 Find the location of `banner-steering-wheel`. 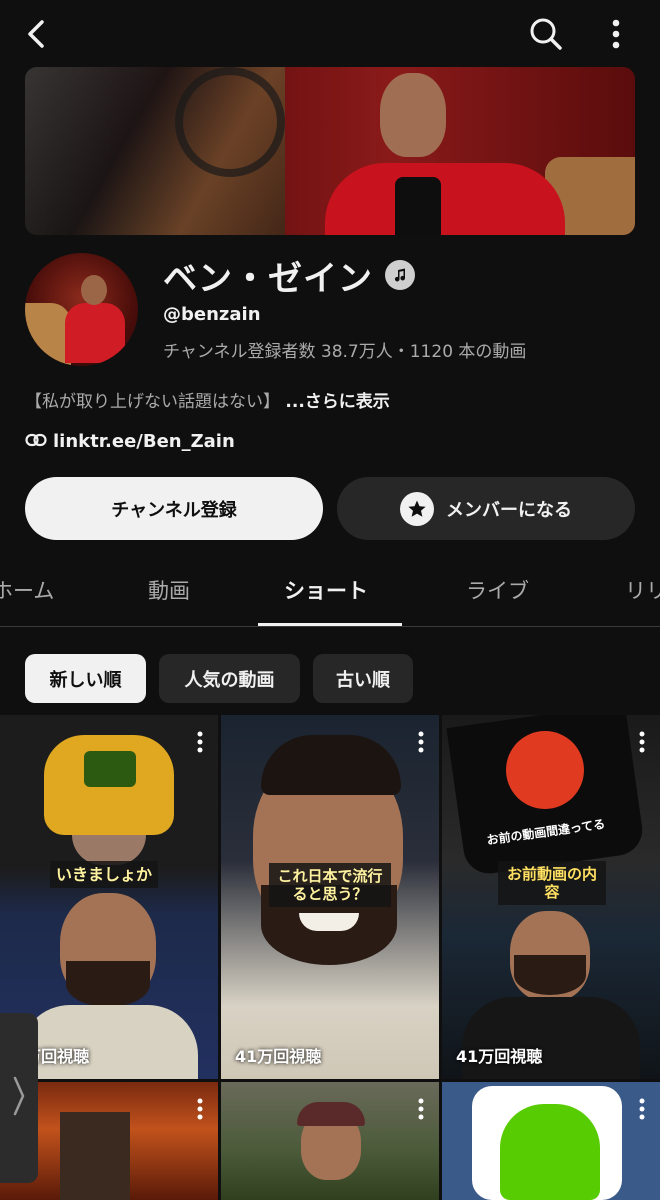

banner-steering-wheel is located at coordinates (230, 122).